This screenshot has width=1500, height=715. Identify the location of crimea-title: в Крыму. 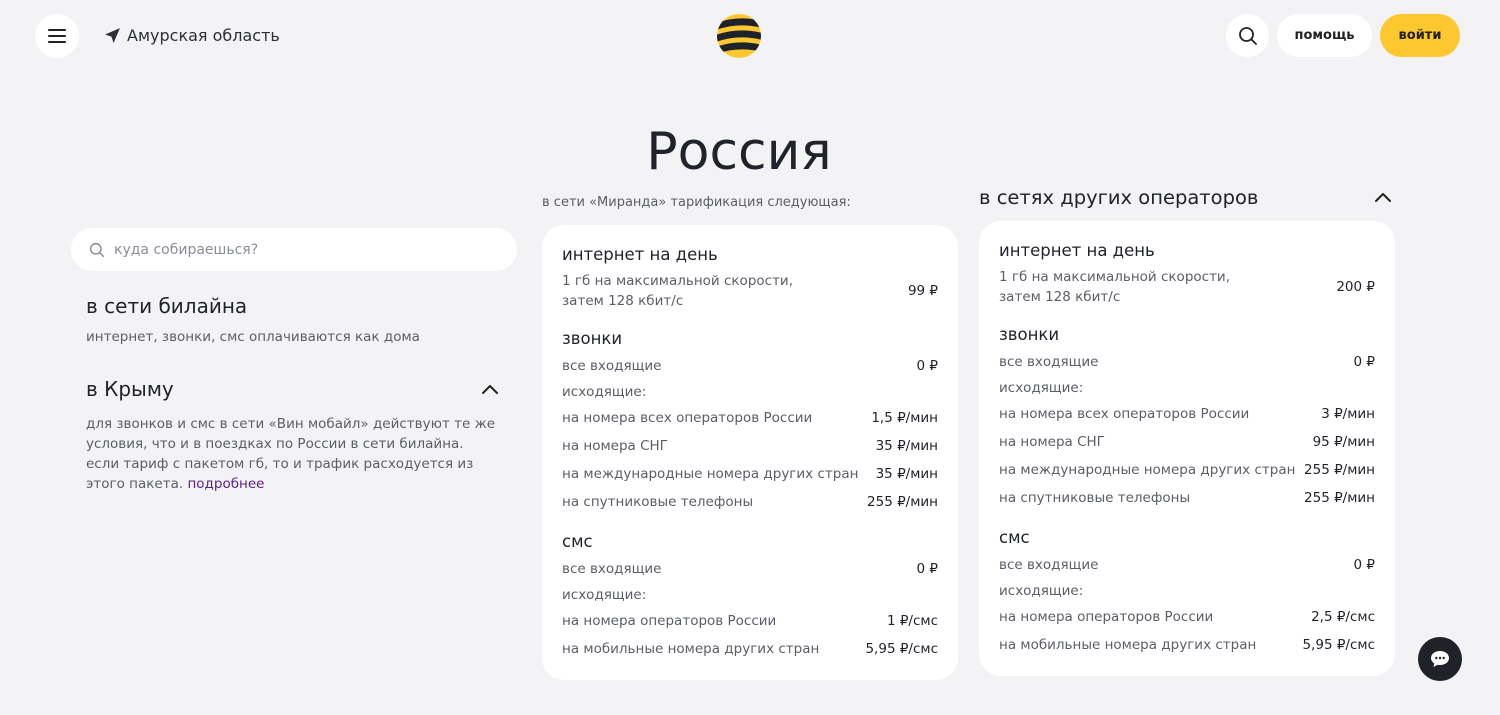
(130, 389).